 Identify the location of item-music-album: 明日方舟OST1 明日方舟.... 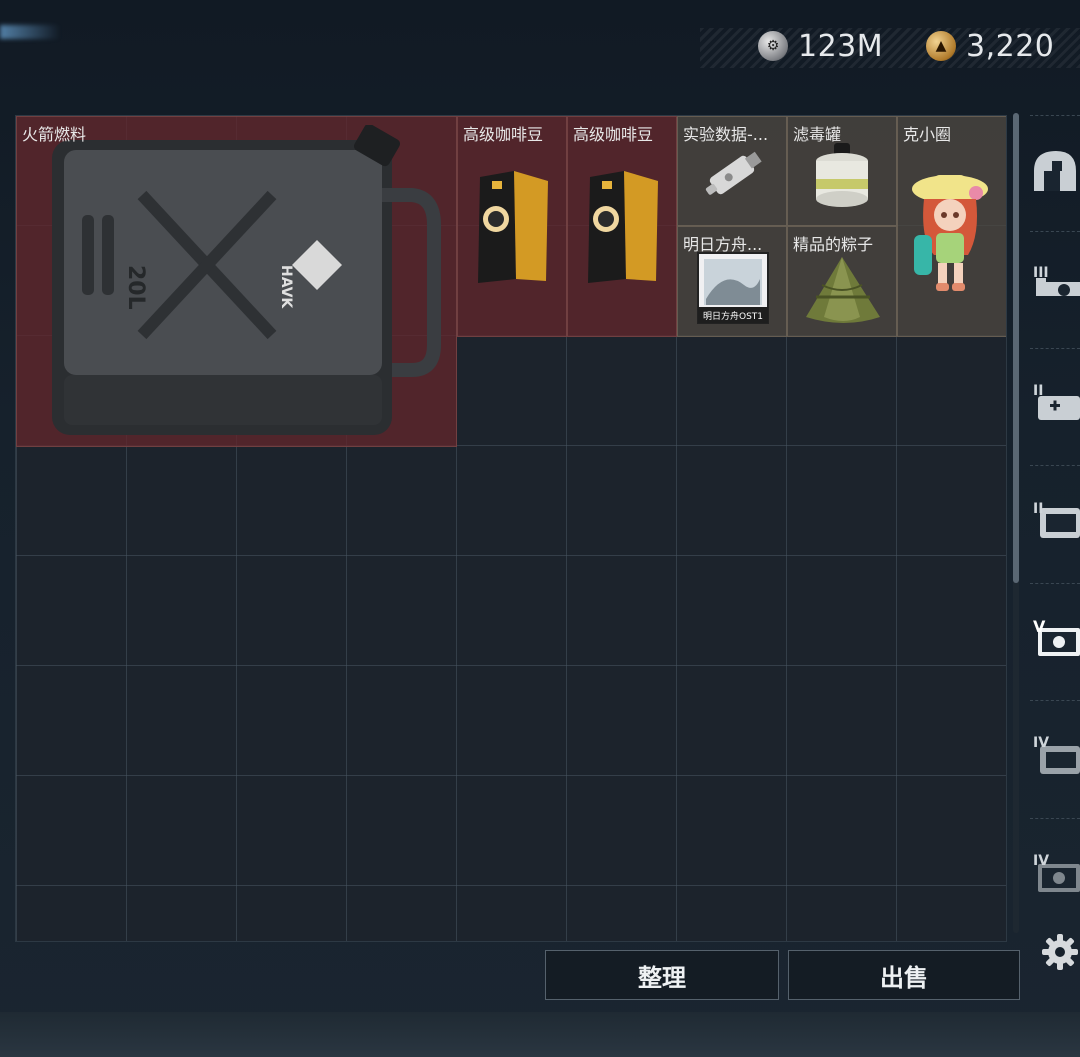
(732, 281).